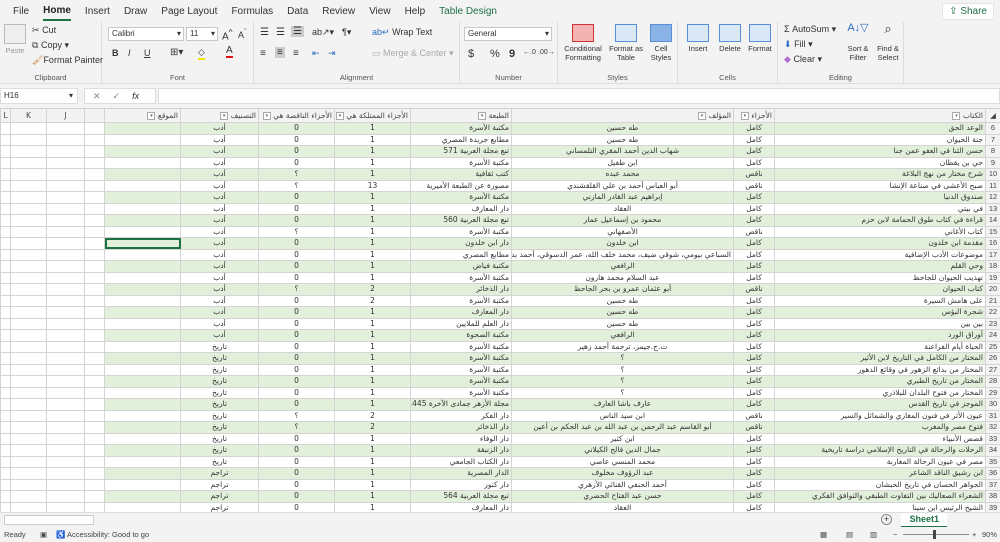 The image size is (1000, 542). I want to click on cell-book-title: مصر في عيون الرحالة المغاربة, so click(880, 461).